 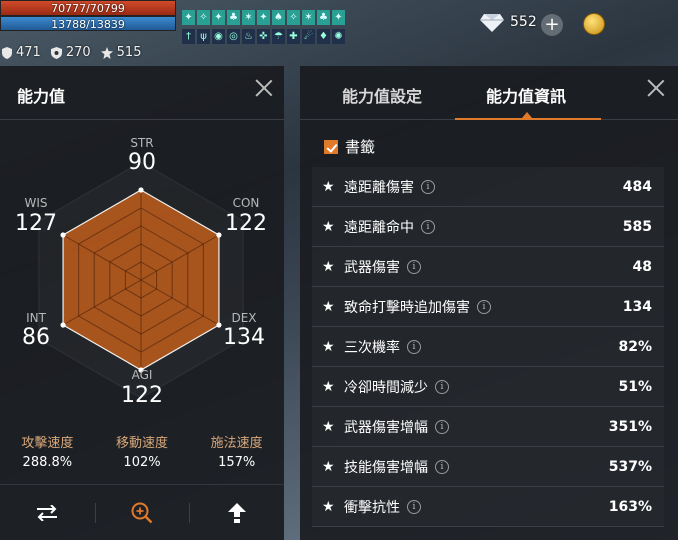 I want to click on stat-row: ★ 致命打擊時追加傷害 i 134, so click(x=488, y=307).